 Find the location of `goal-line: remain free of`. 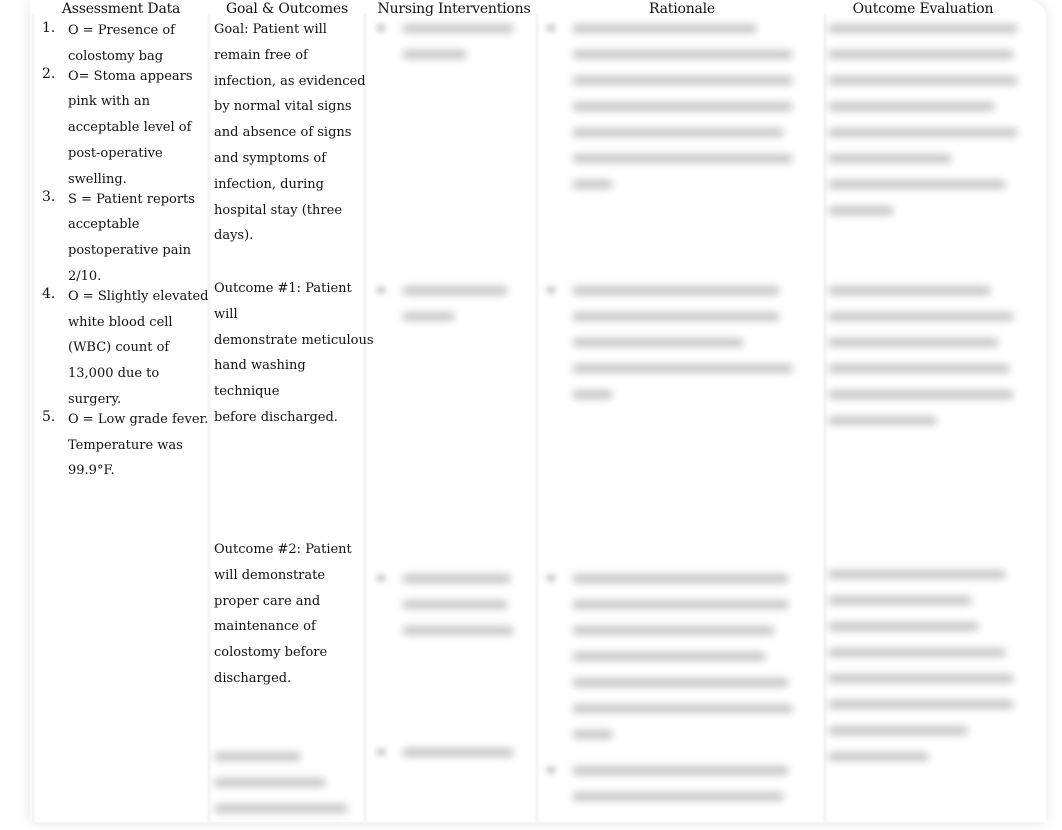

goal-line: remain free of is located at coordinates (261, 55).